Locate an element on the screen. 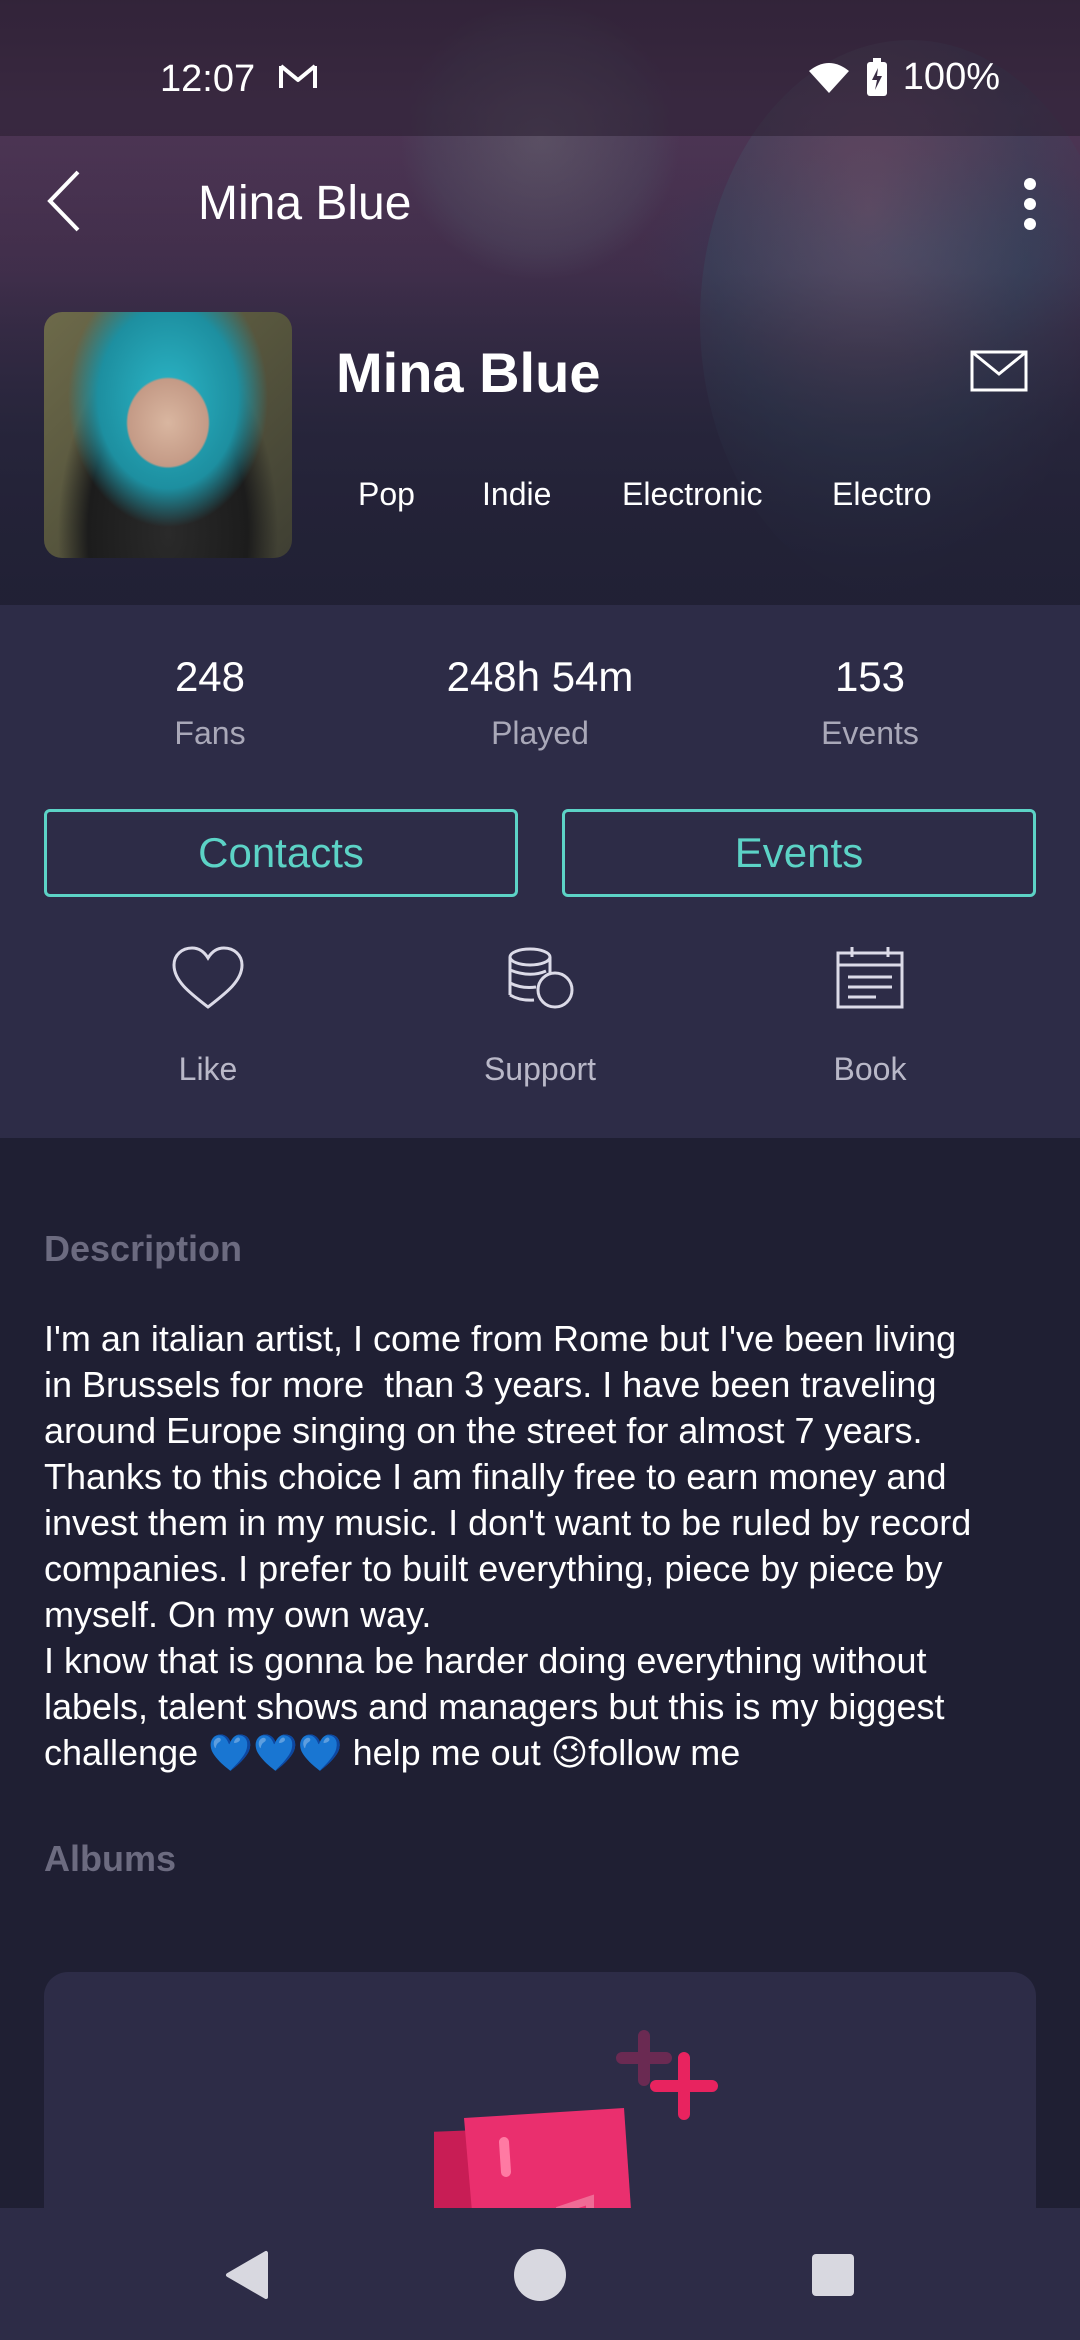 The height and width of the screenshot is (2340, 1080). stat-label: Events is located at coordinates (870, 733).